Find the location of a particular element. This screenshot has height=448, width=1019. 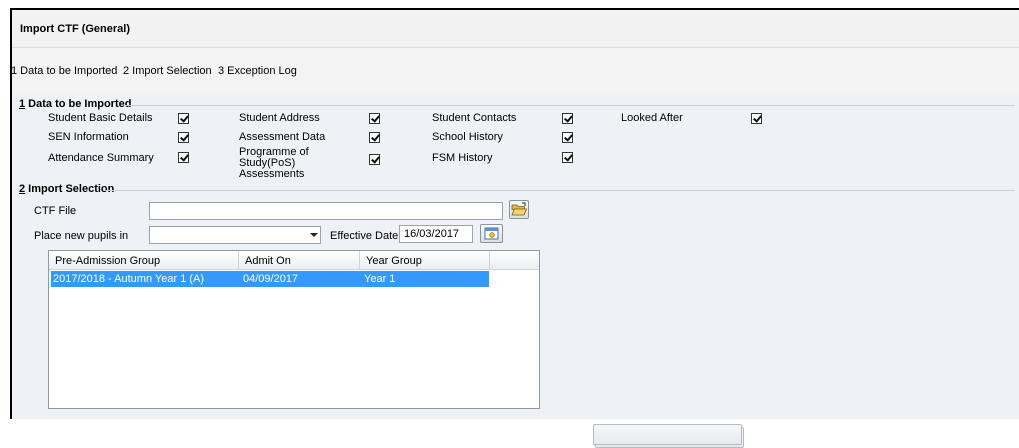

browse-button is located at coordinates (519, 209).